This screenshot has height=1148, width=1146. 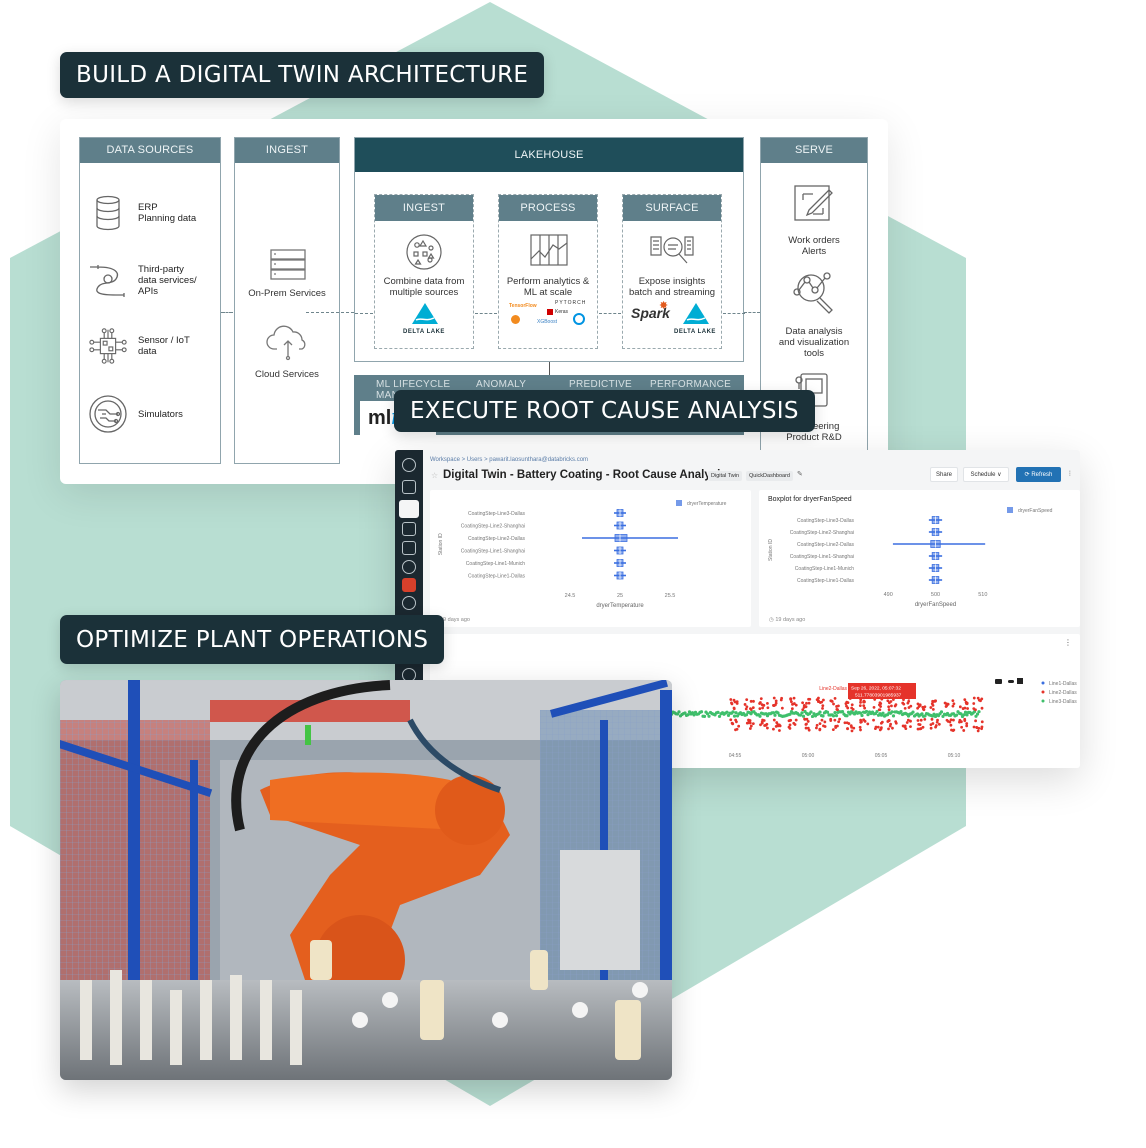 I want to click on databricks-logo-icon, so click(x=409, y=465).